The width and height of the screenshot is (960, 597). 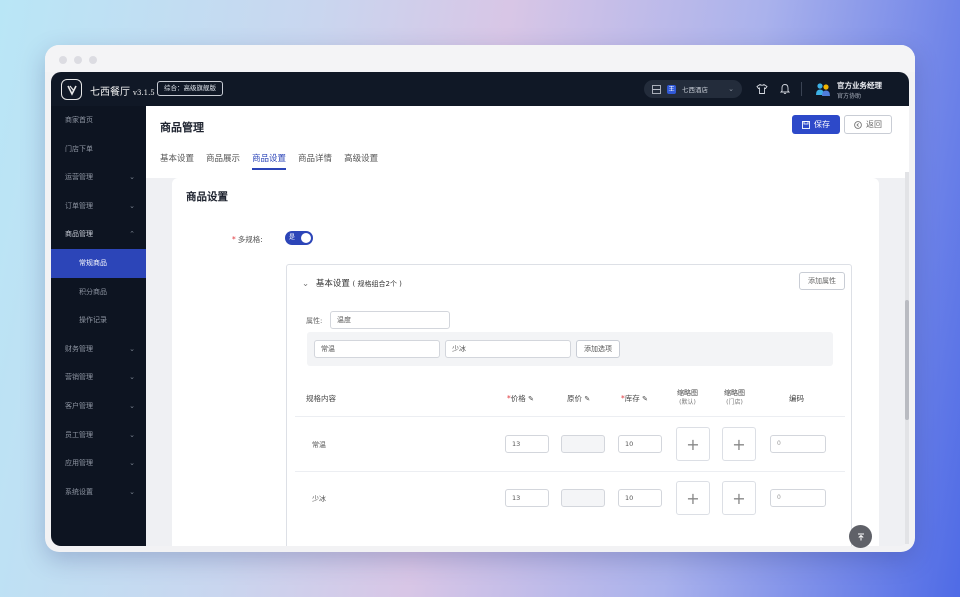 What do you see at coordinates (319, 445) in the screenshot?
I see `row-1-spec: 常温` at bounding box center [319, 445].